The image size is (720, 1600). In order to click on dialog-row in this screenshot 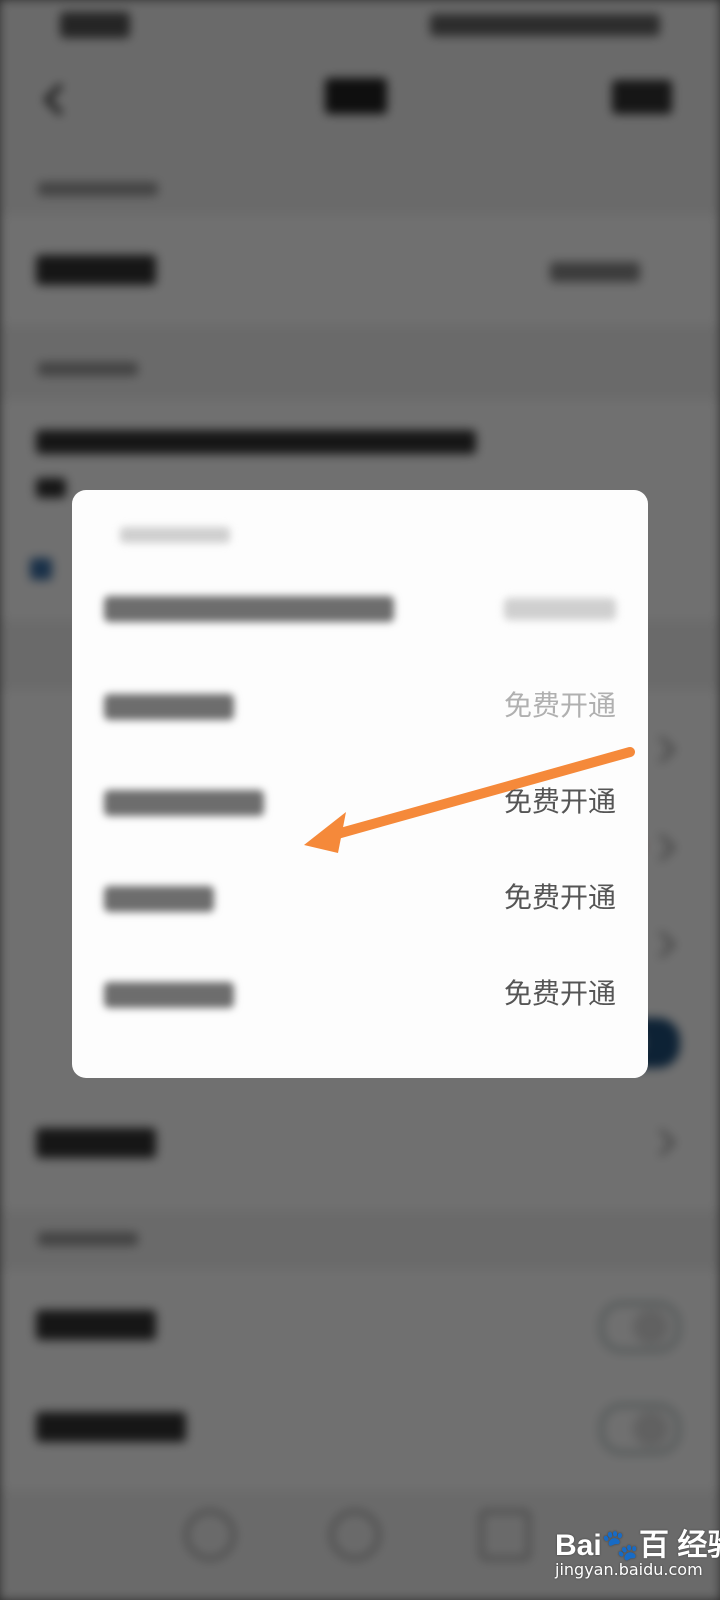, I will do `click(360, 608)`.